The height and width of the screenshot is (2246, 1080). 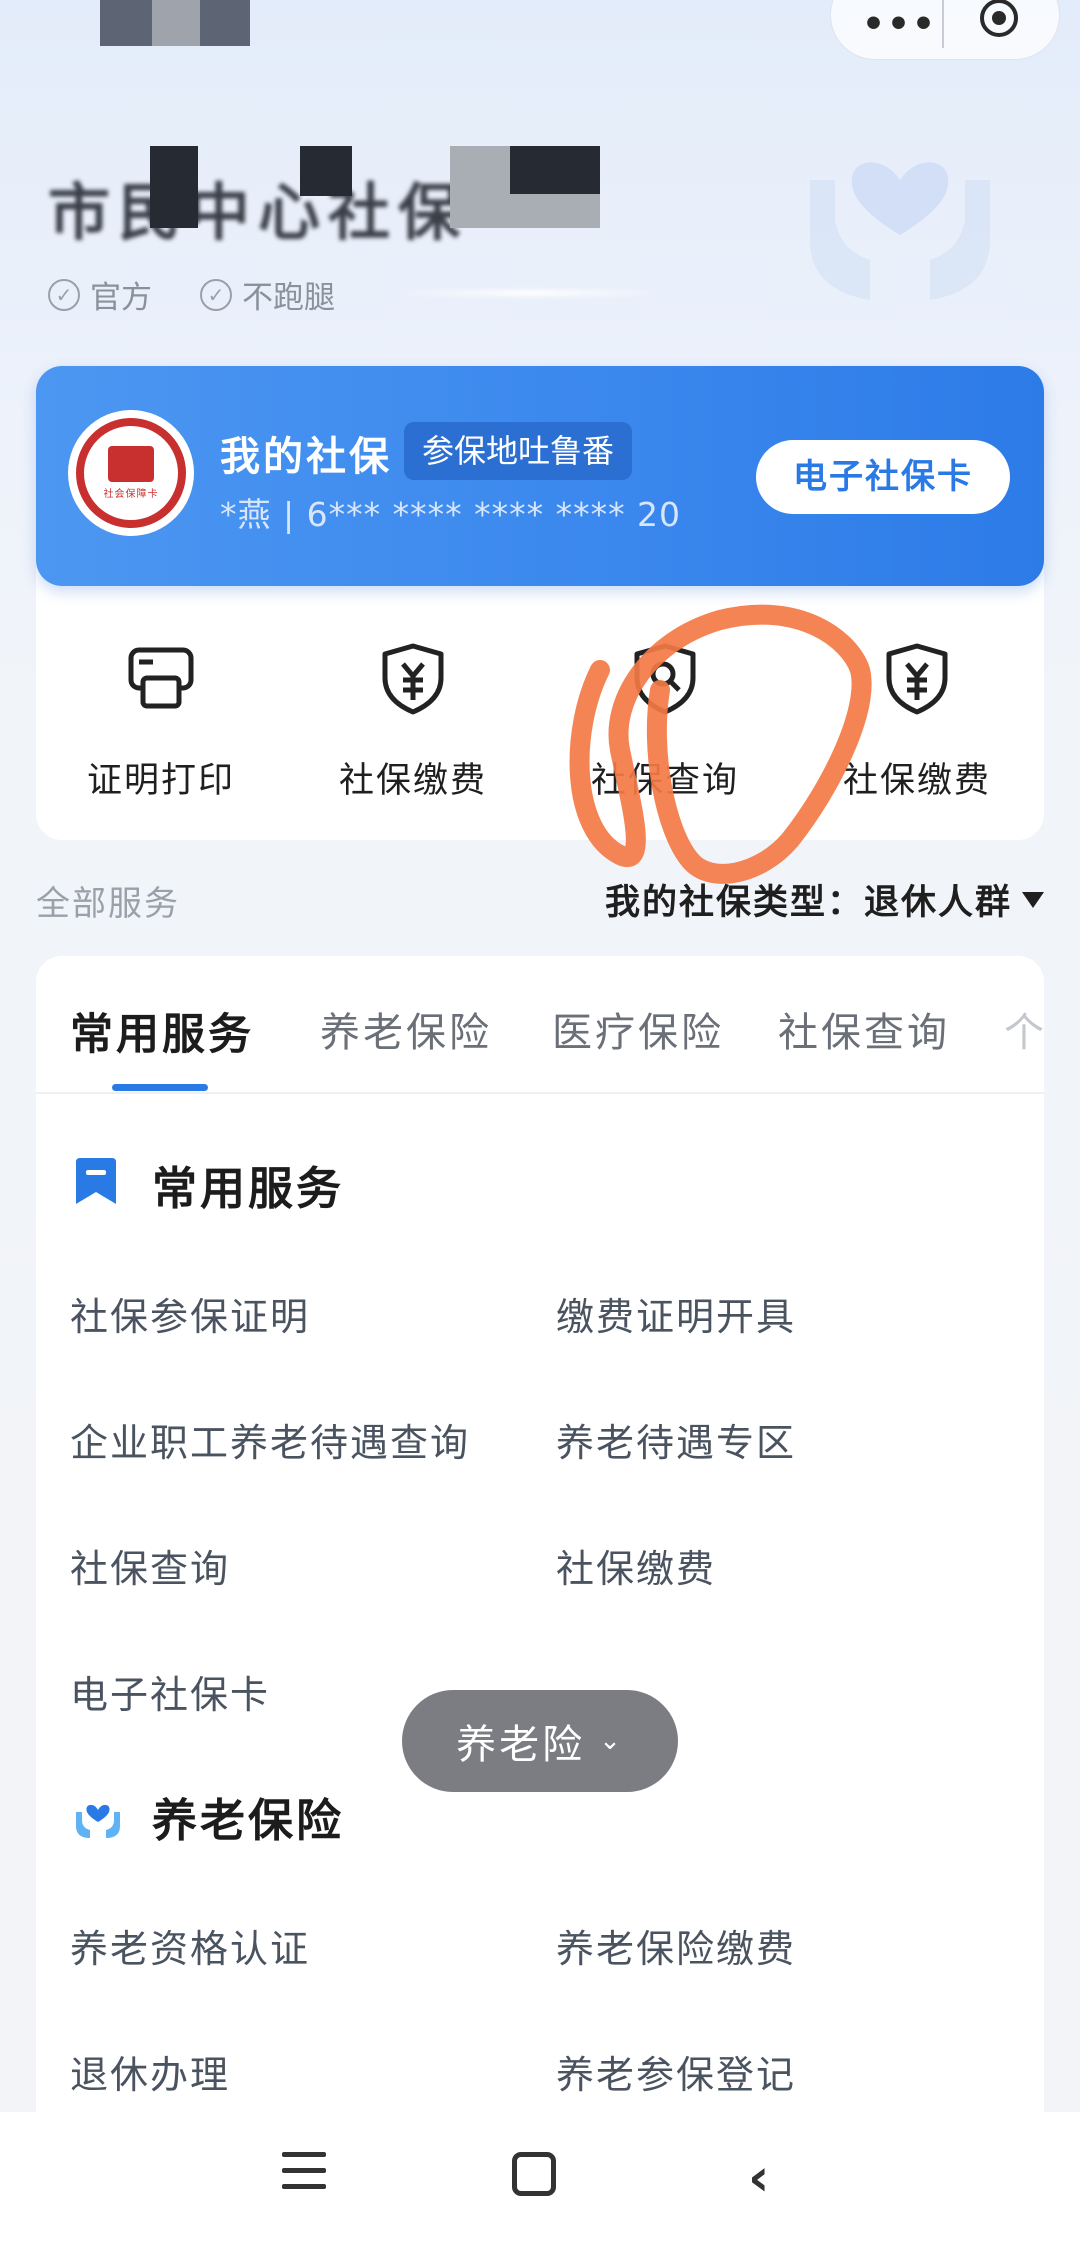 I want to click on page-title: 市民中心社保, so click(x=258, y=212).